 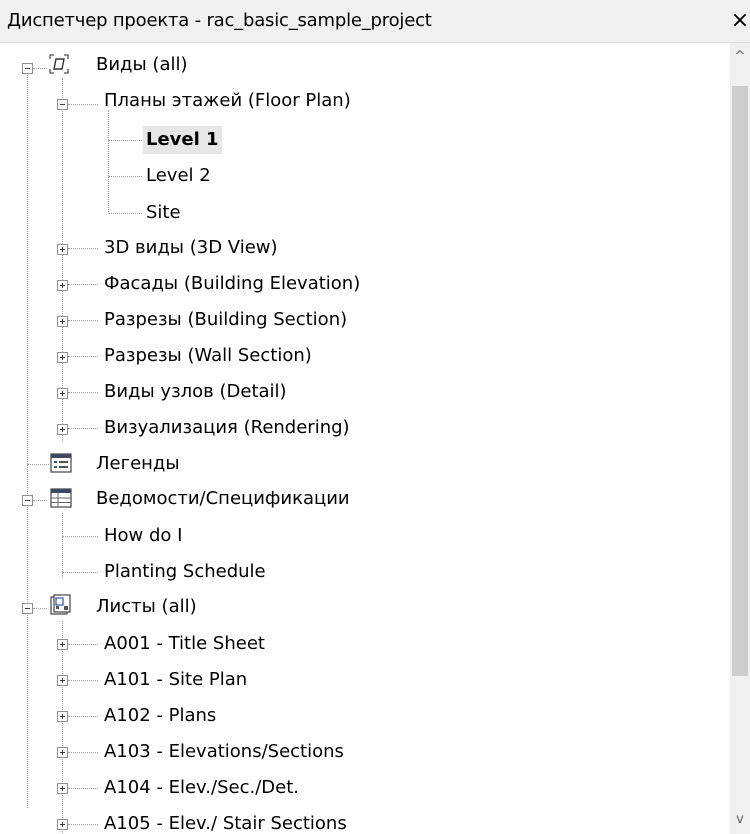 What do you see at coordinates (201, 787) in the screenshot?
I see `sheet-label: A104 - Elev./Sec./Det.` at bounding box center [201, 787].